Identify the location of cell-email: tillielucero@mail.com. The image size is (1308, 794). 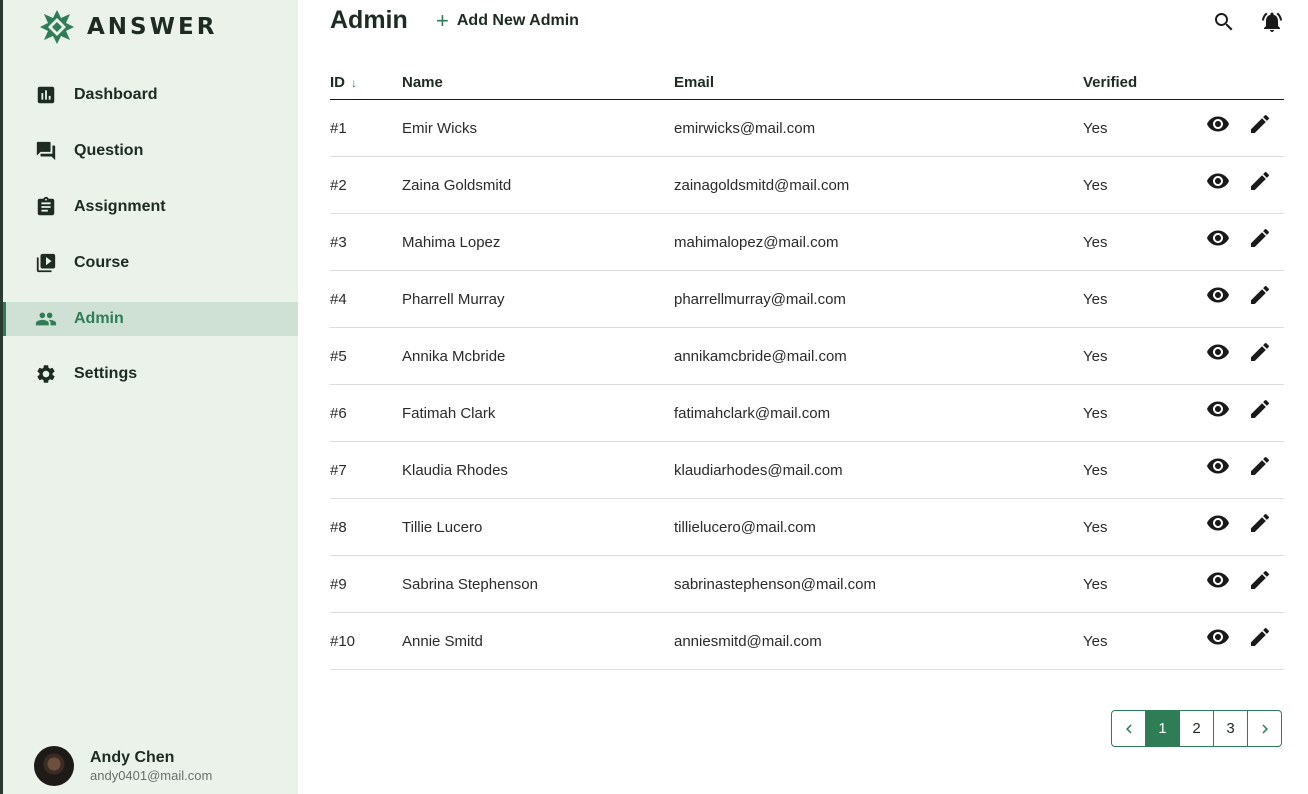
(745, 527).